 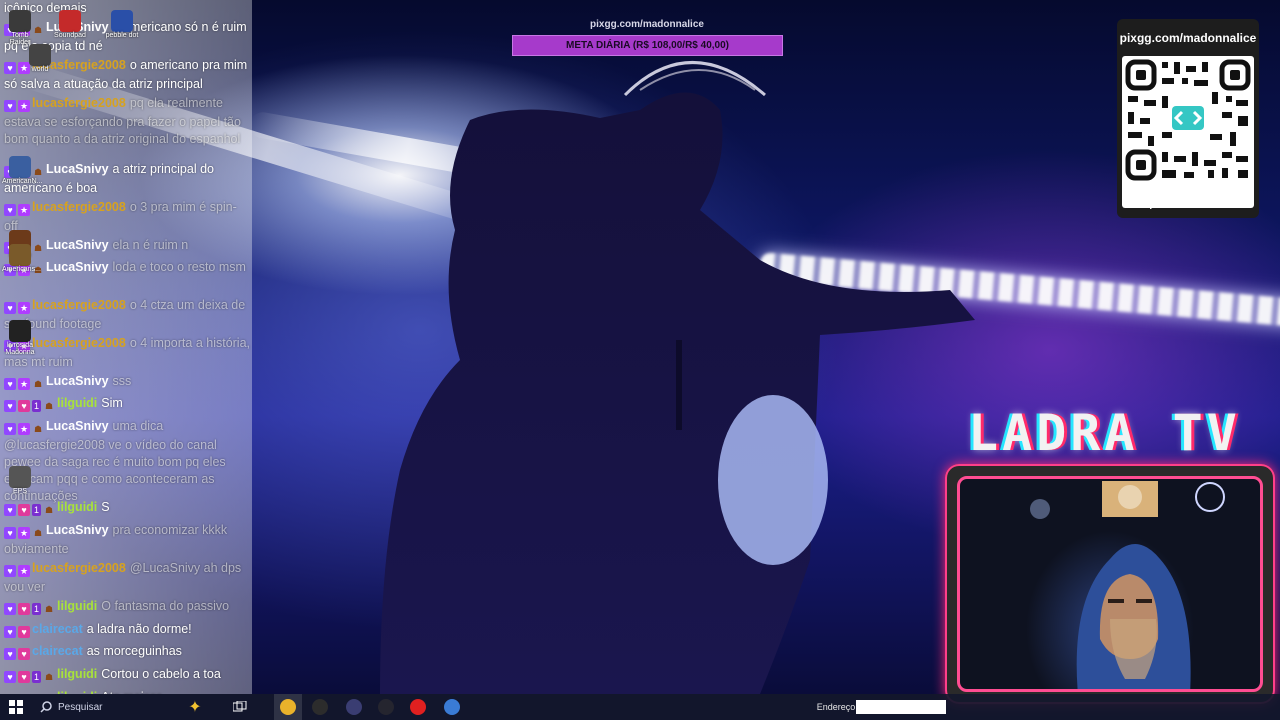 What do you see at coordinates (165, 606) in the screenshot?
I see `chat-text: O fantasma do passivo` at bounding box center [165, 606].